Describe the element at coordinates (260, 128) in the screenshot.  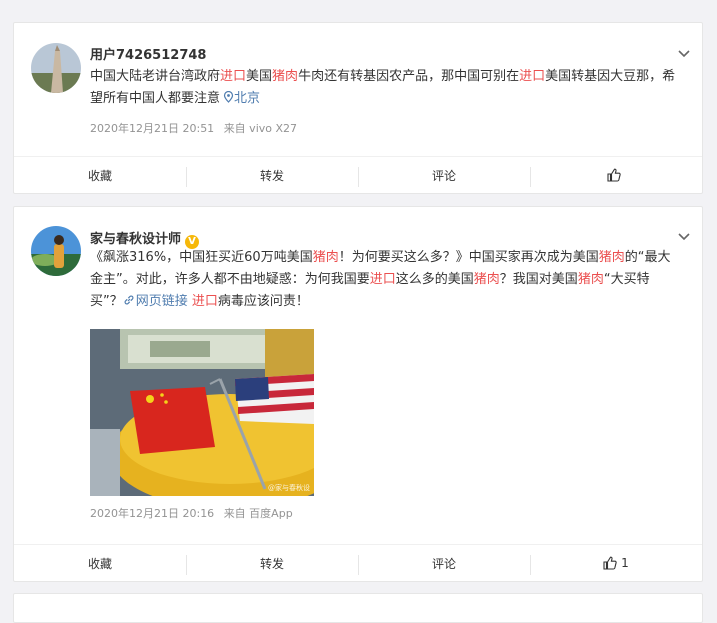
I see `source: 来自 vivo X27` at that location.